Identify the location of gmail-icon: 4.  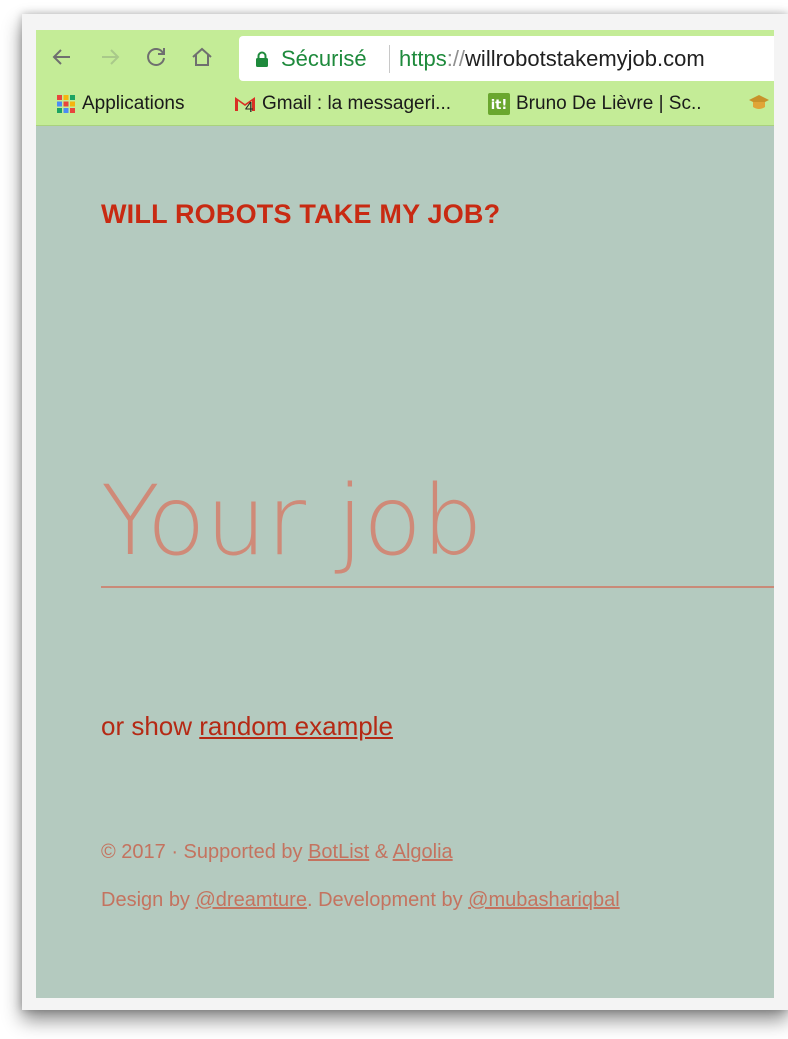
(245, 105).